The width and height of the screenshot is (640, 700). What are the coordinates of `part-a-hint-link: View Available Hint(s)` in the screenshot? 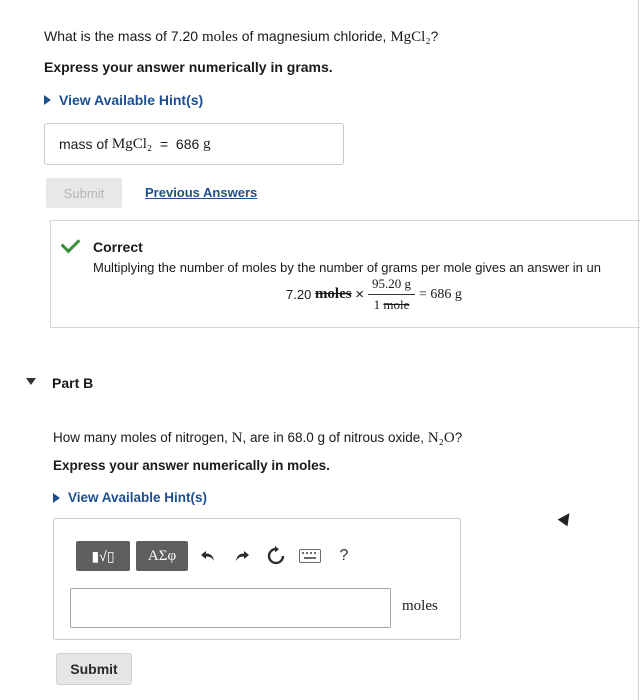 It's located at (123, 100).